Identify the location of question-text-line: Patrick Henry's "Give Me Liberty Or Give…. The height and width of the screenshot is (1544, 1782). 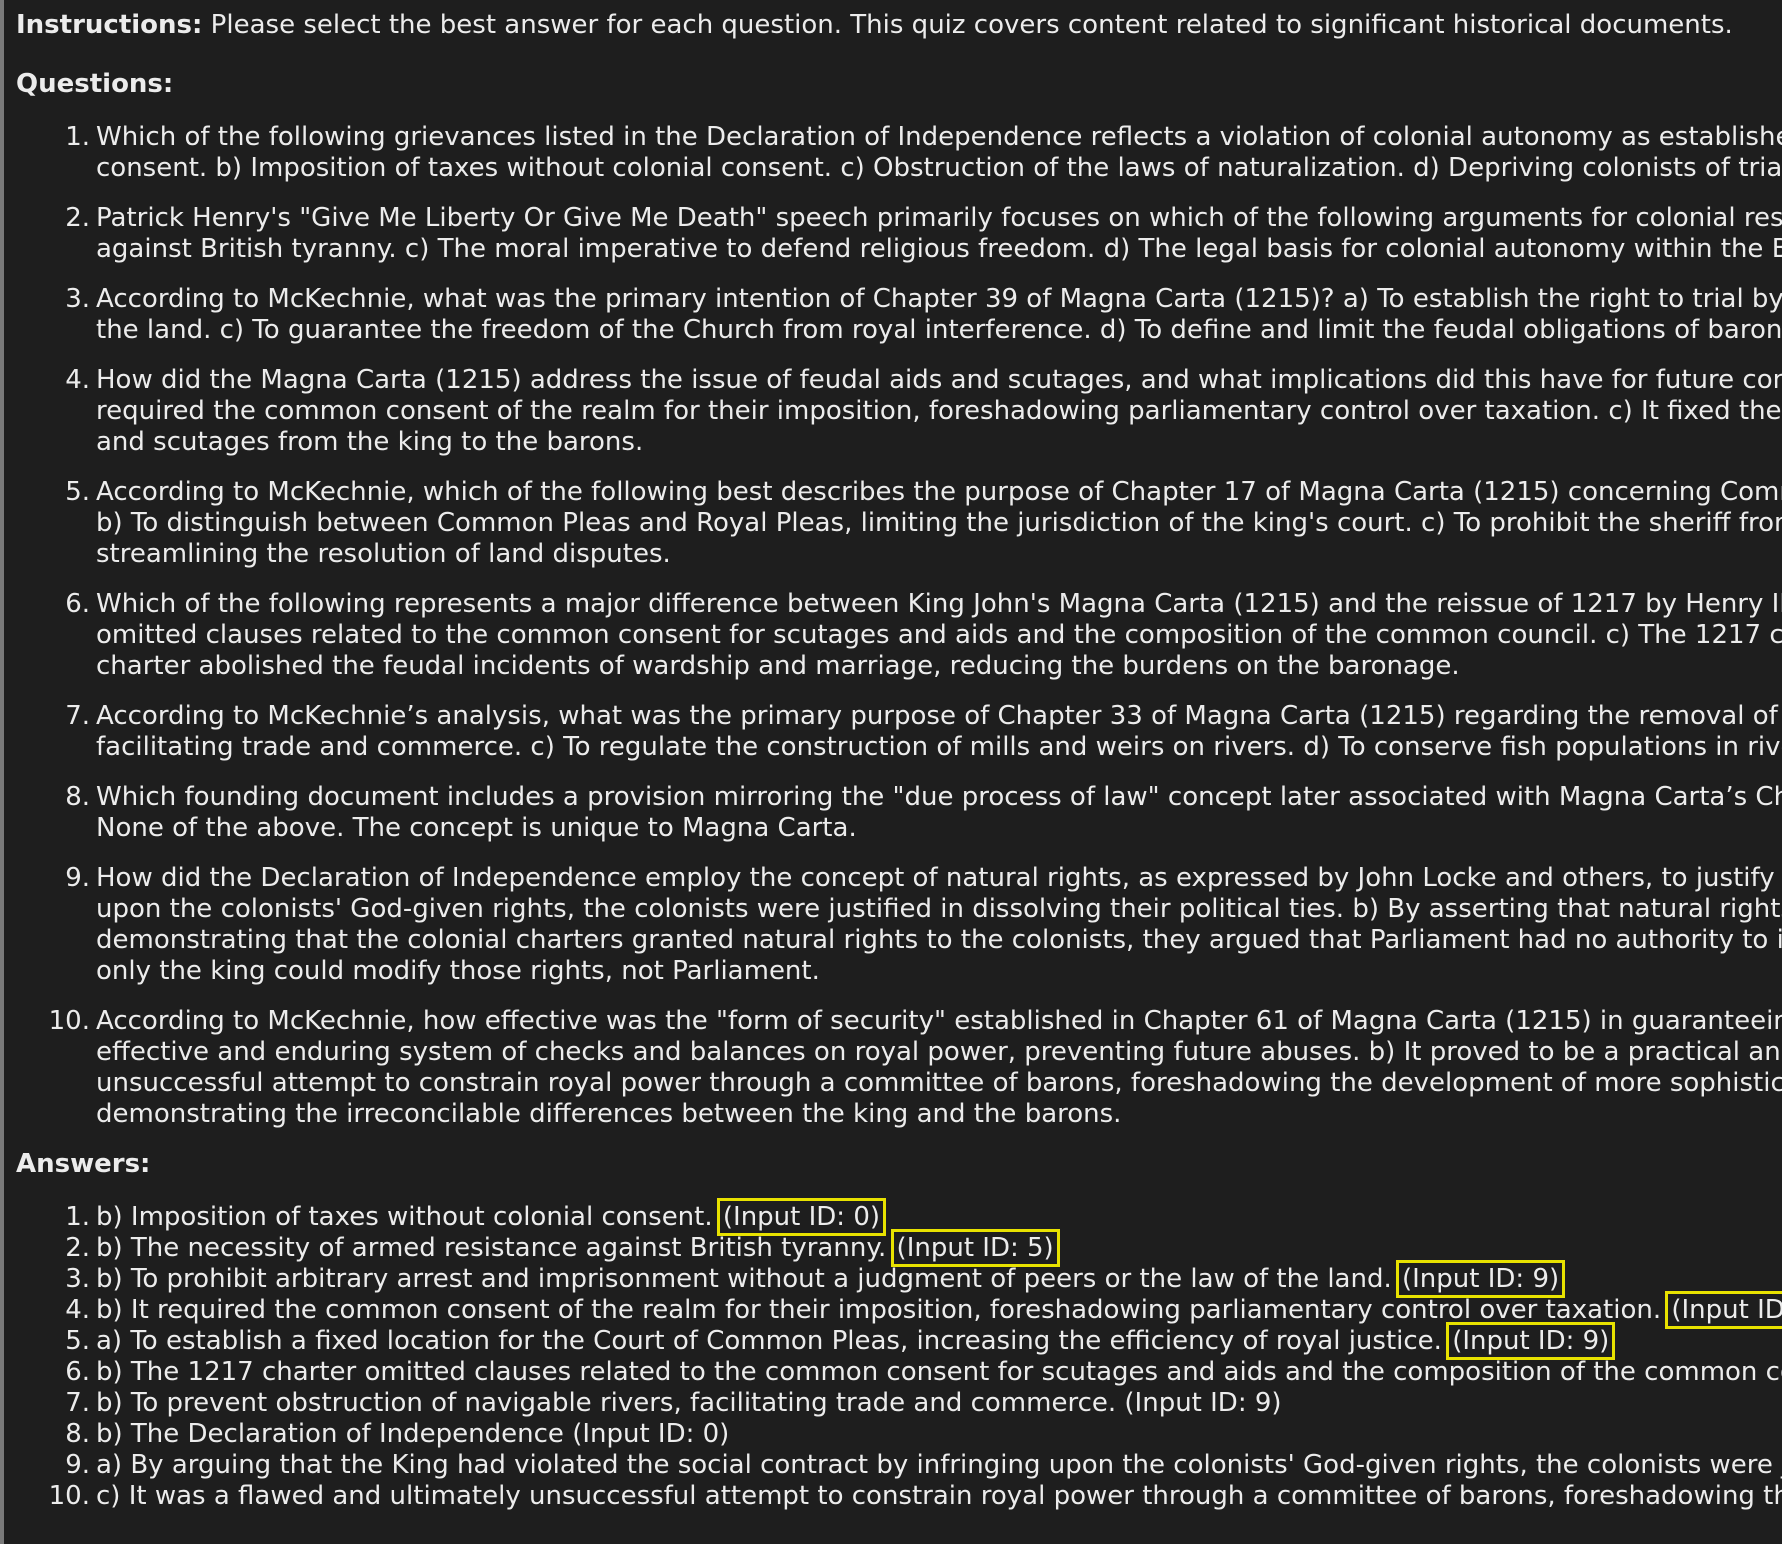
(939, 218).